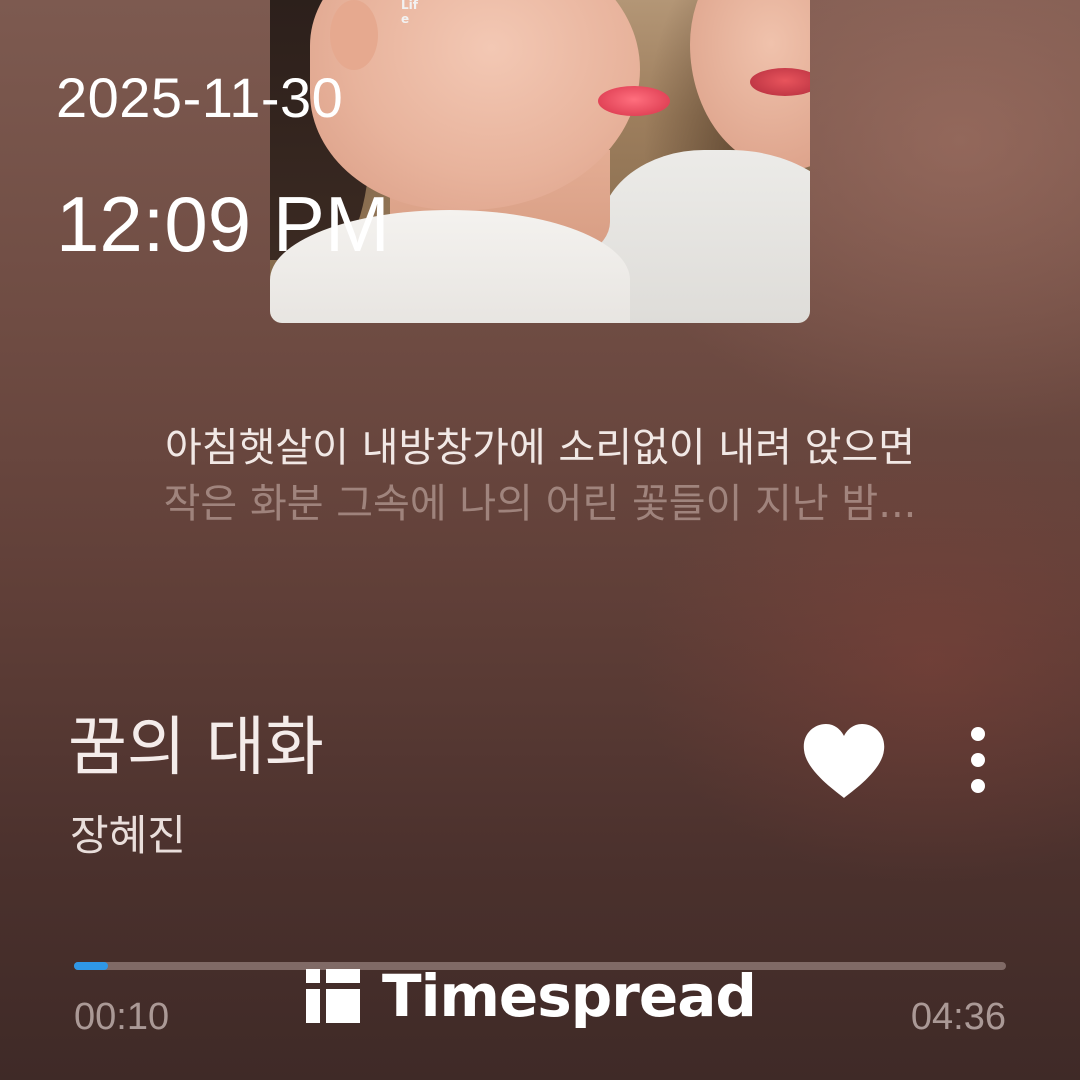 This screenshot has width=1080, height=1080. What do you see at coordinates (540, 161) in the screenshot?
I see `album-art: Lif e` at bounding box center [540, 161].